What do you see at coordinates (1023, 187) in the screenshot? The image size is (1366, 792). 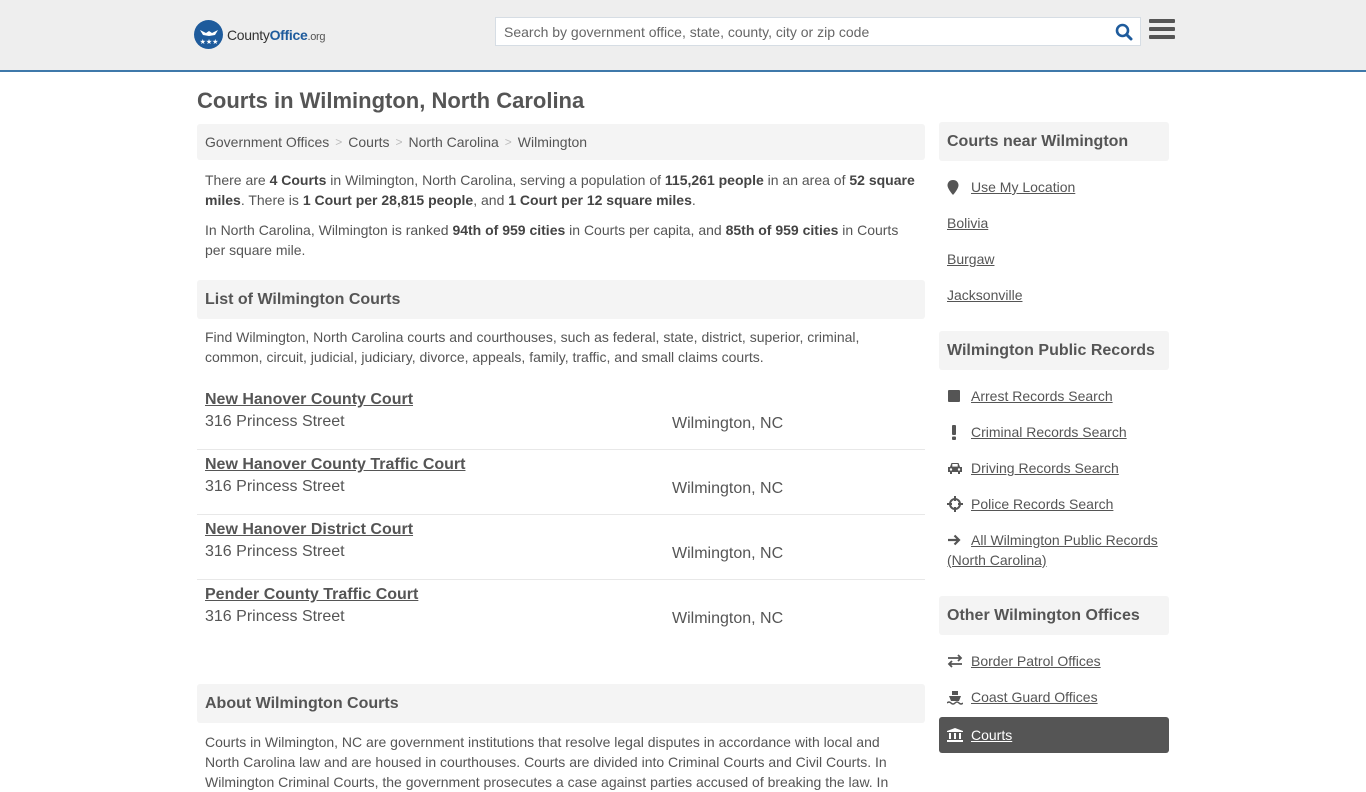 I see `use-my-location-link: Use My Location` at bounding box center [1023, 187].